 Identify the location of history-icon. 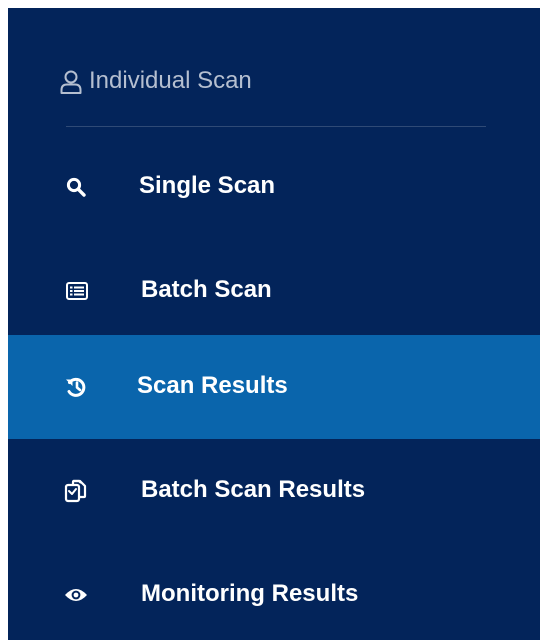
(76, 387).